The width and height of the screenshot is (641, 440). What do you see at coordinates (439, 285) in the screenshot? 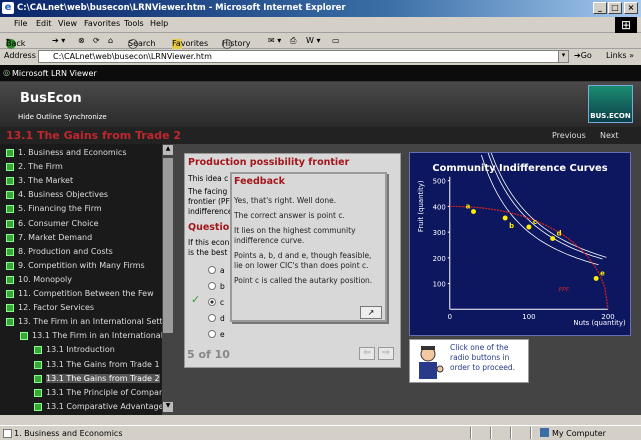
I see `y-tick-label: 100` at bounding box center [439, 285].